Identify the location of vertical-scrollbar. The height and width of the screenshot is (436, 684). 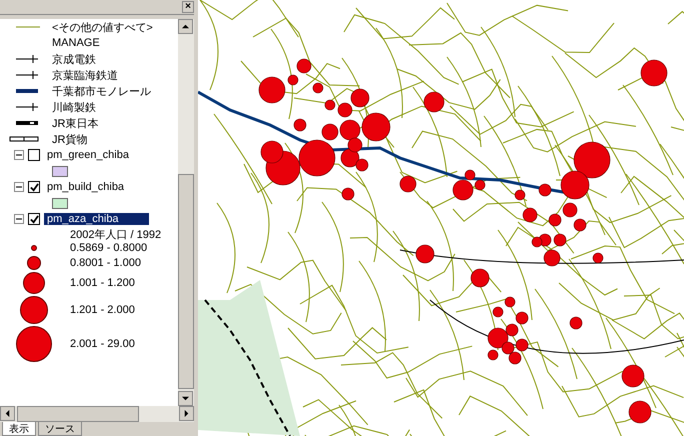
(186, 212).